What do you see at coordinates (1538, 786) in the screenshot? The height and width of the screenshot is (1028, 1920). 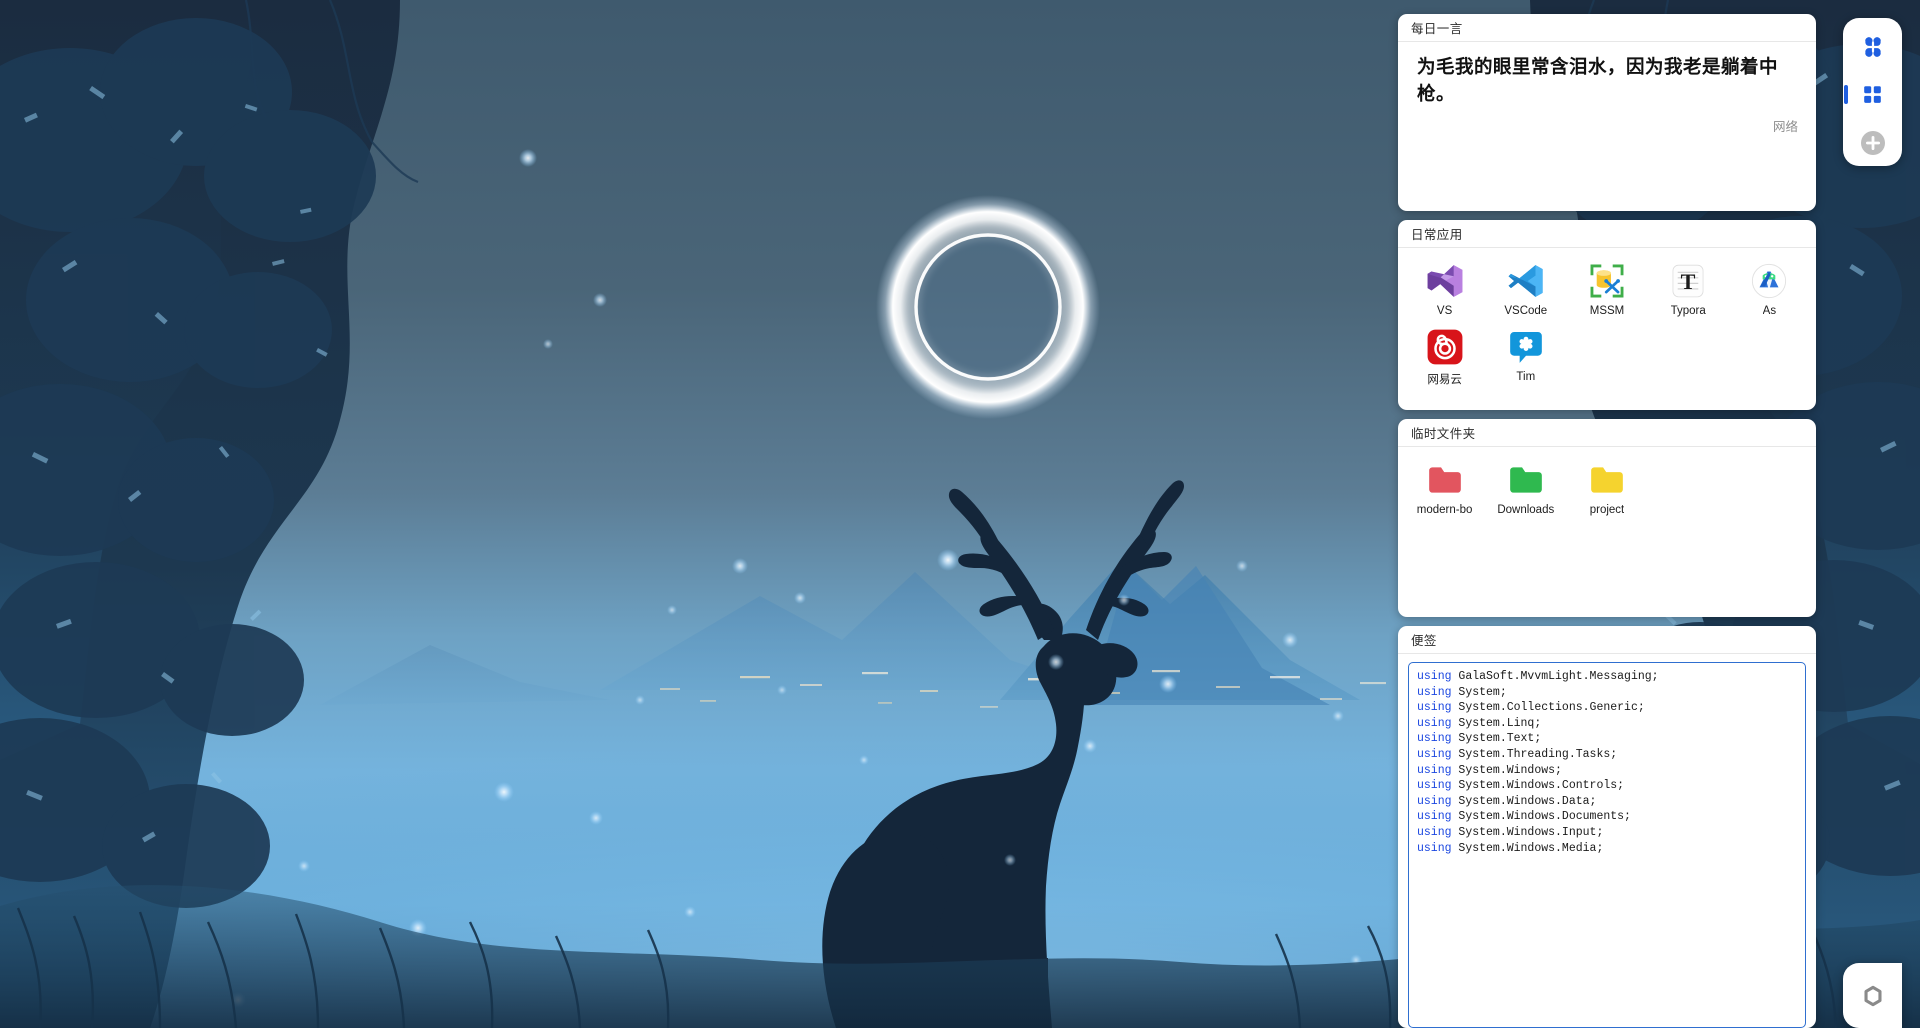 I see `code-text: System.Windows.Controls;` at bounding box center [1538, 786].